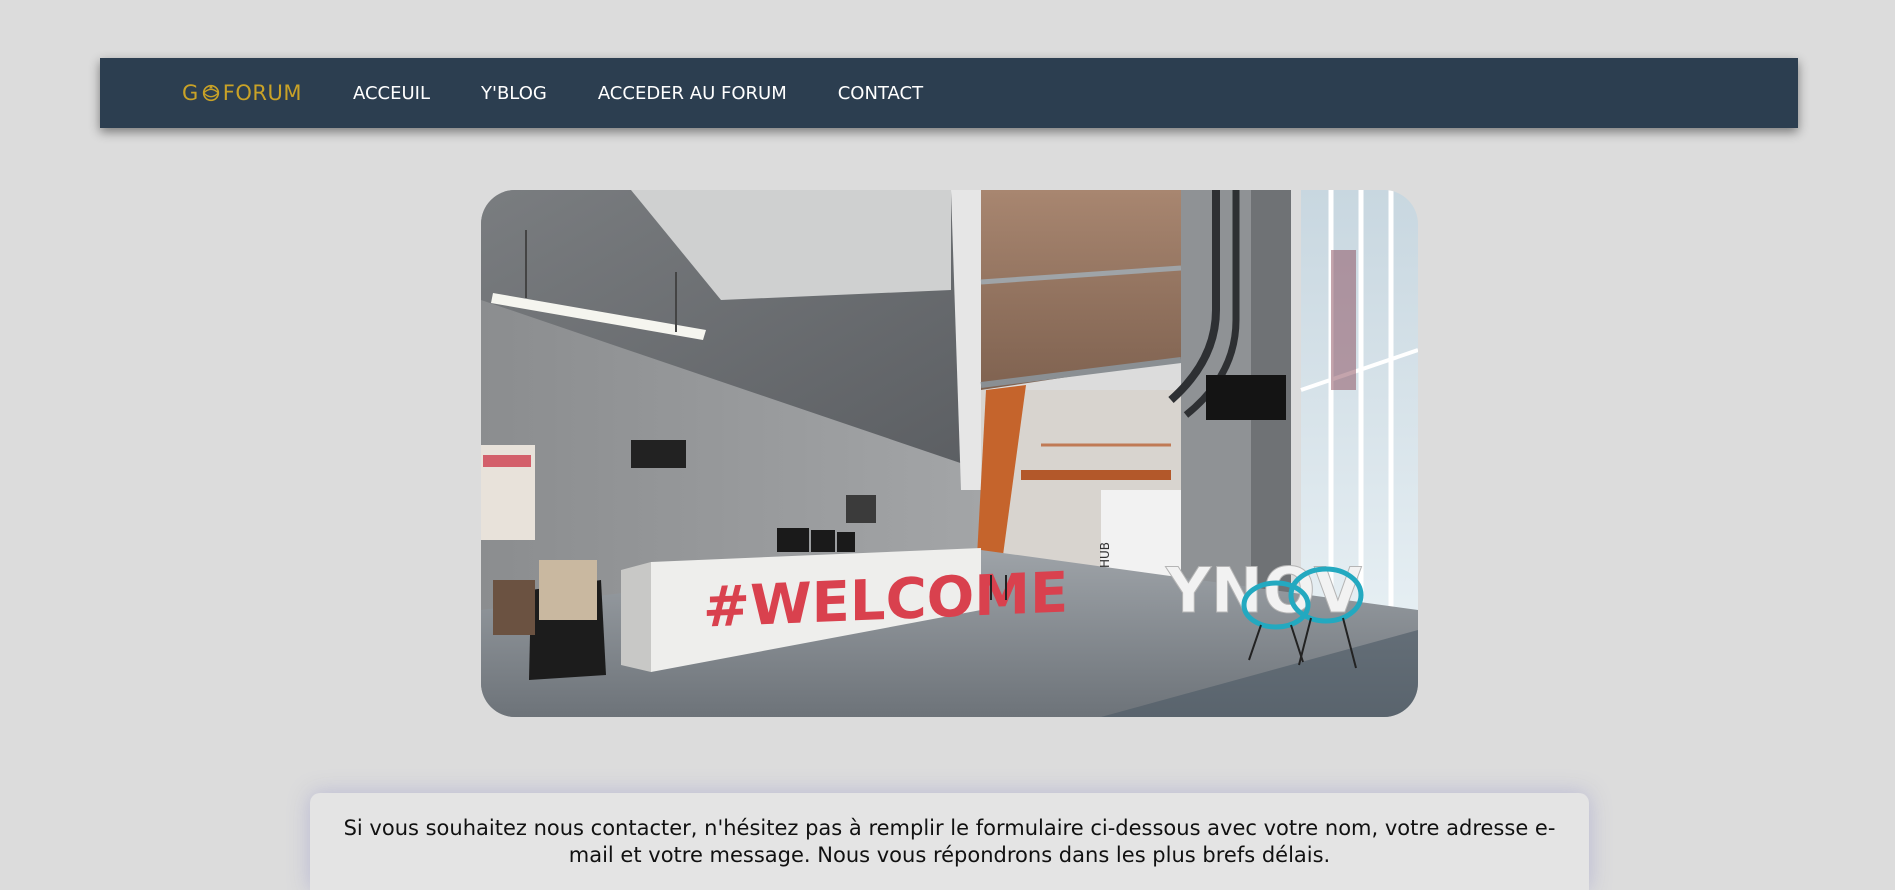 This screenshot has height=890, width=1895. Describe the element at coordinates (262, 93) in the screenshot. I see `logo-text-right: FORUM` at that location.